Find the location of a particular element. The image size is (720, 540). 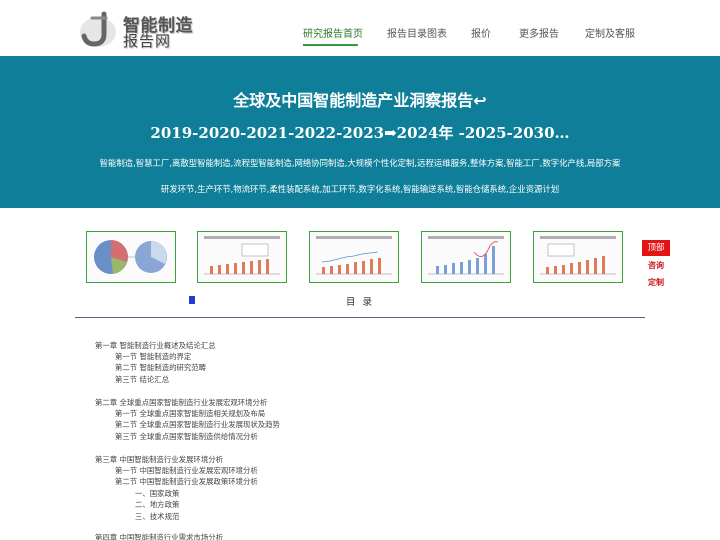

logo-hook-icon is located at coordinates (98, 29).